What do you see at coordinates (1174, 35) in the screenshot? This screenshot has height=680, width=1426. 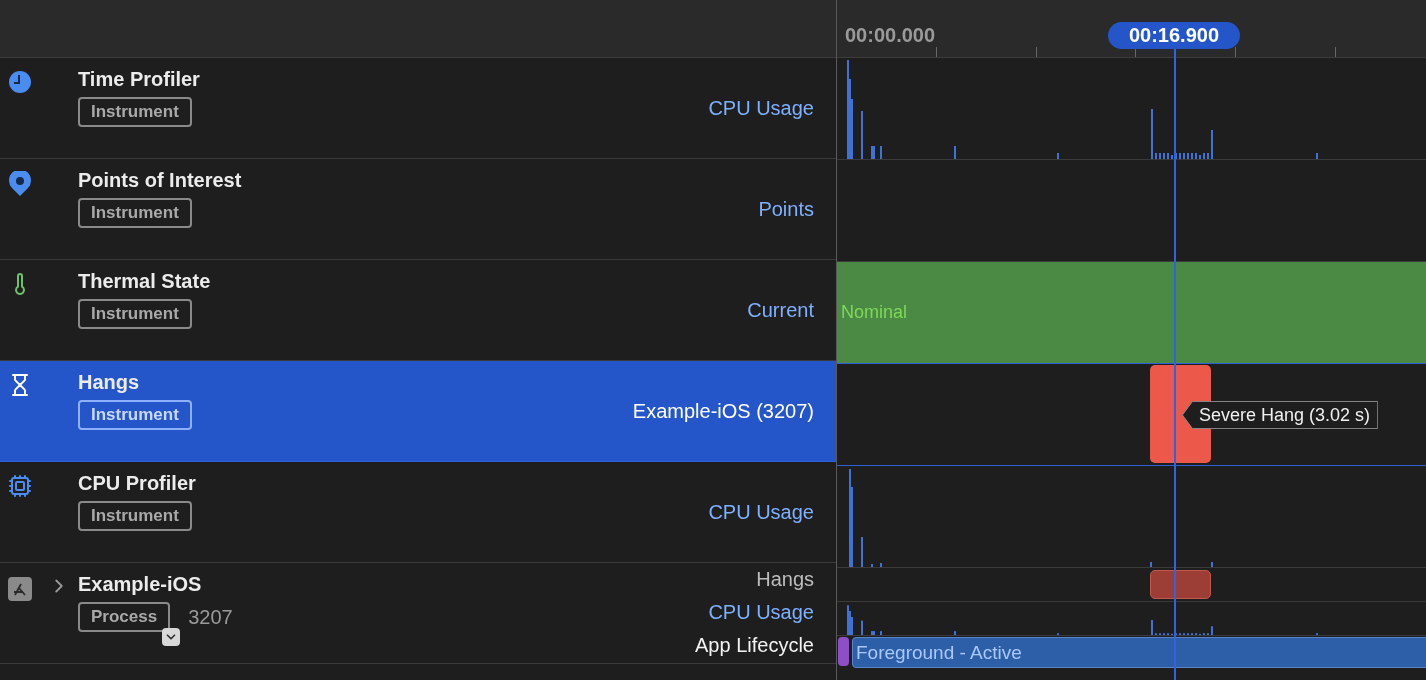 I see `playhead-time: 00:16.900` at bounding box center [1174, 35].